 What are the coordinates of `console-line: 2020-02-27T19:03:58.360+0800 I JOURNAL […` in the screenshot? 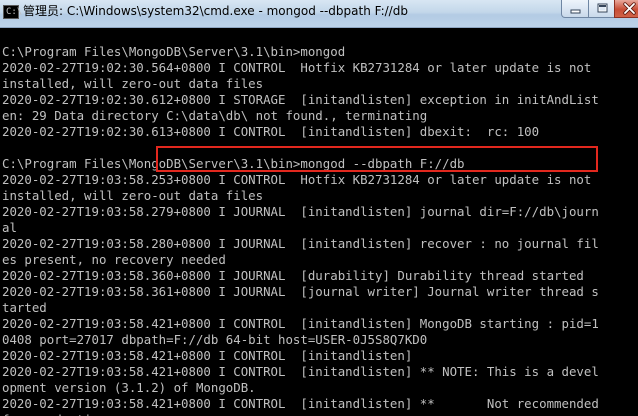 It's located at (293, 275).